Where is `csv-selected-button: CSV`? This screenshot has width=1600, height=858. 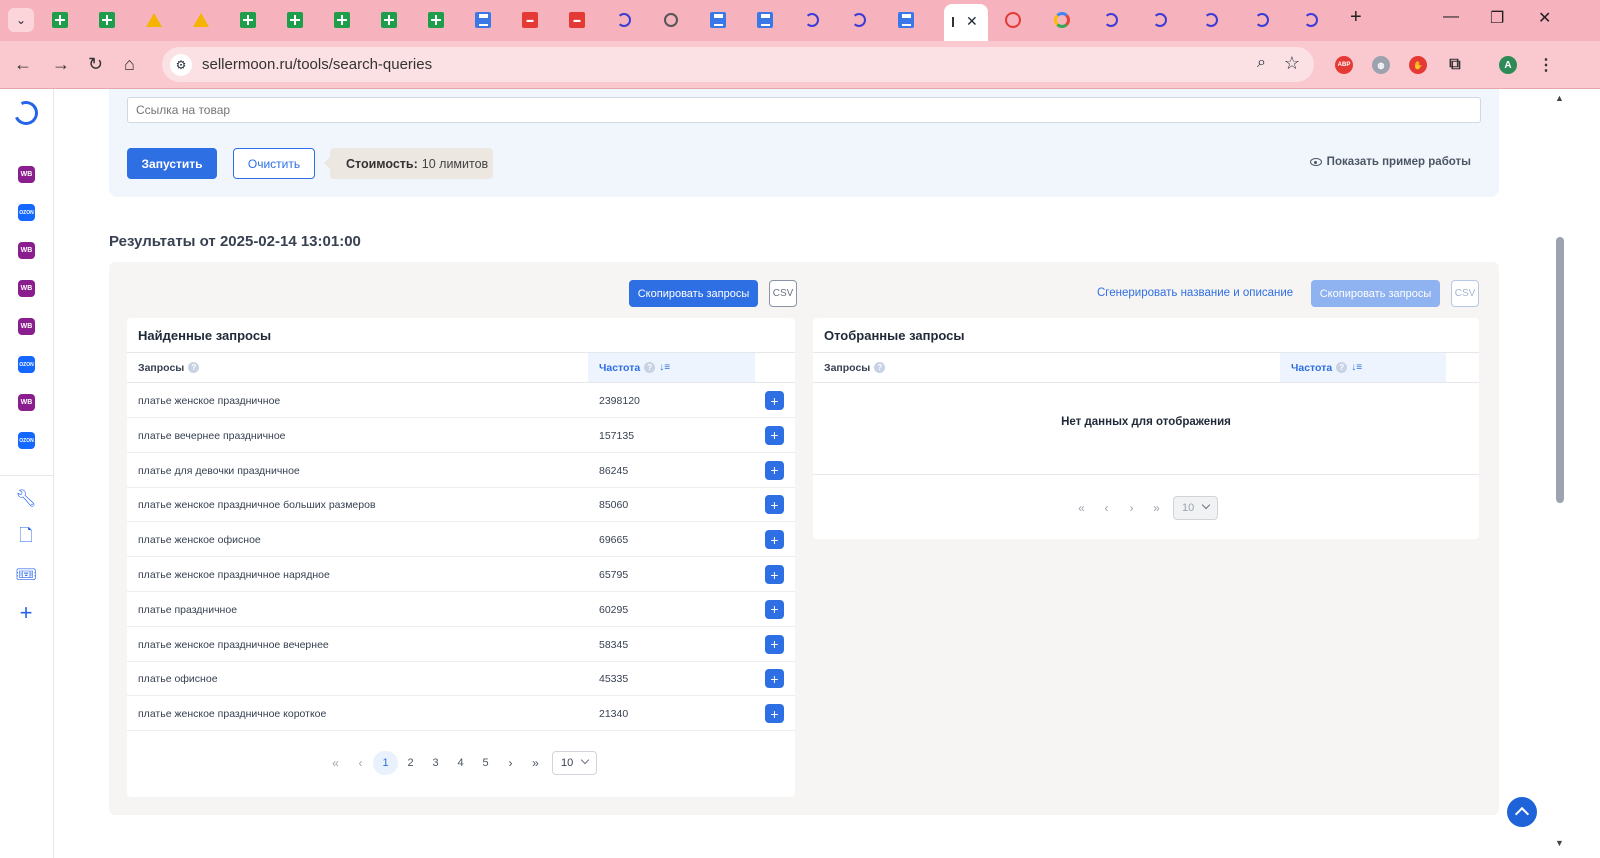 csv-selected-button: CSV is located at coordinates (1465, 293).